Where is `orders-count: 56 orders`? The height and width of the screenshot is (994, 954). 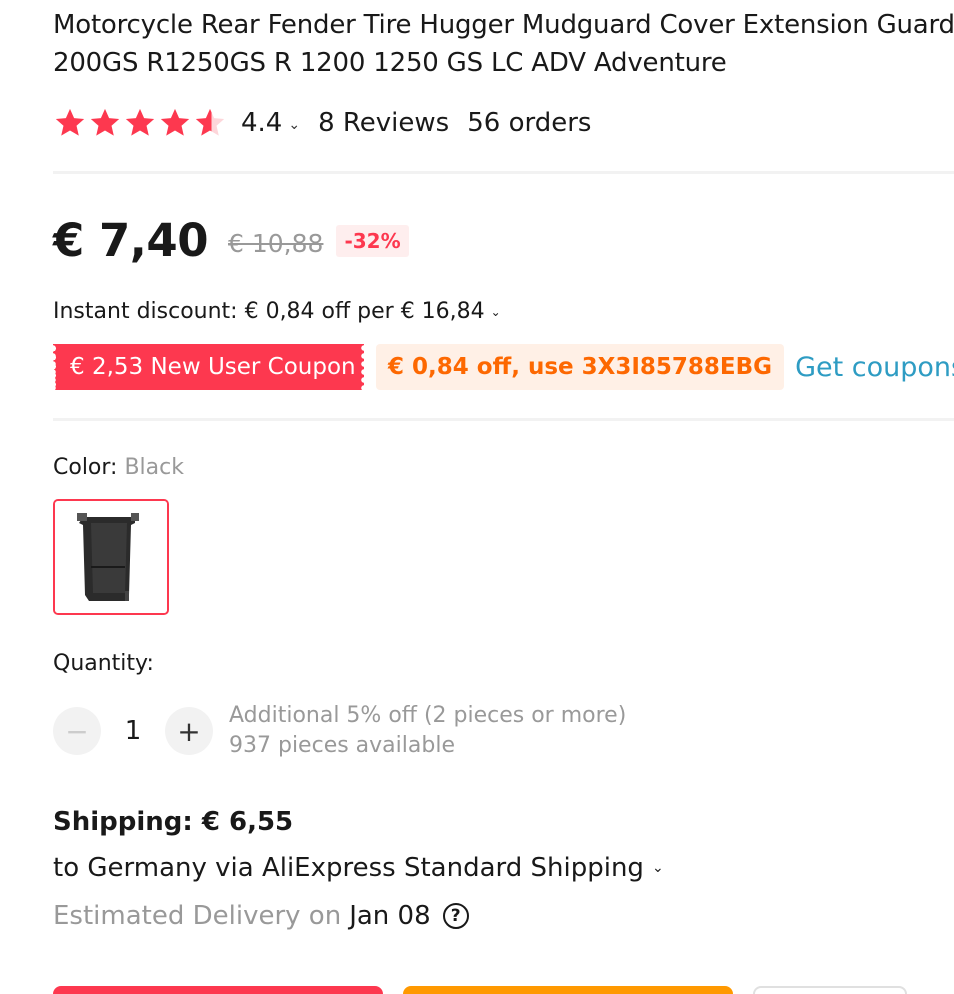
orders-count: 56 orders is located at coordinates (529, 123).